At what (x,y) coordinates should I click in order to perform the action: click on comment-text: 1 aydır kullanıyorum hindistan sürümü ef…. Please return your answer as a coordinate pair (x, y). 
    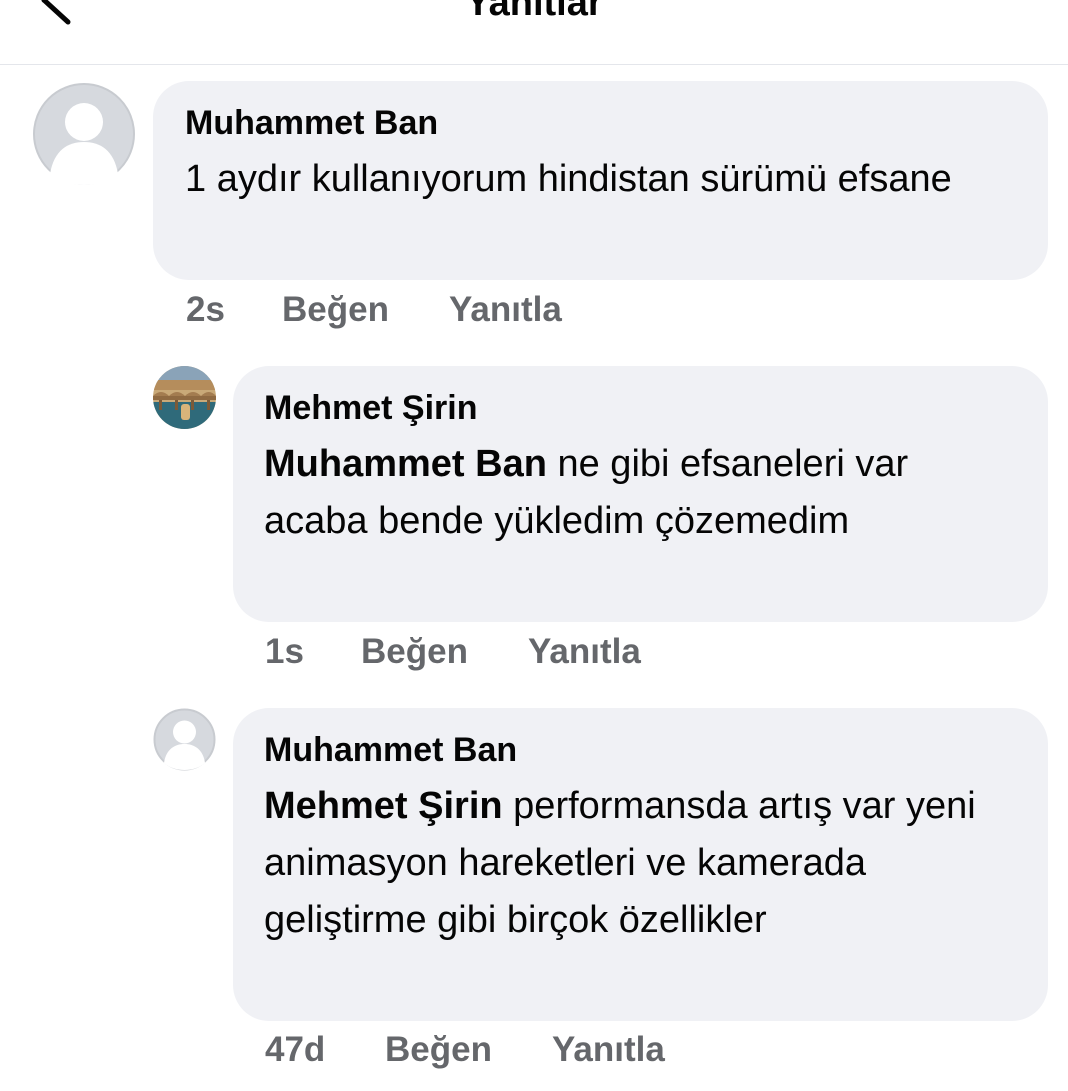
    Looking at the image, I should click on (601, 179).